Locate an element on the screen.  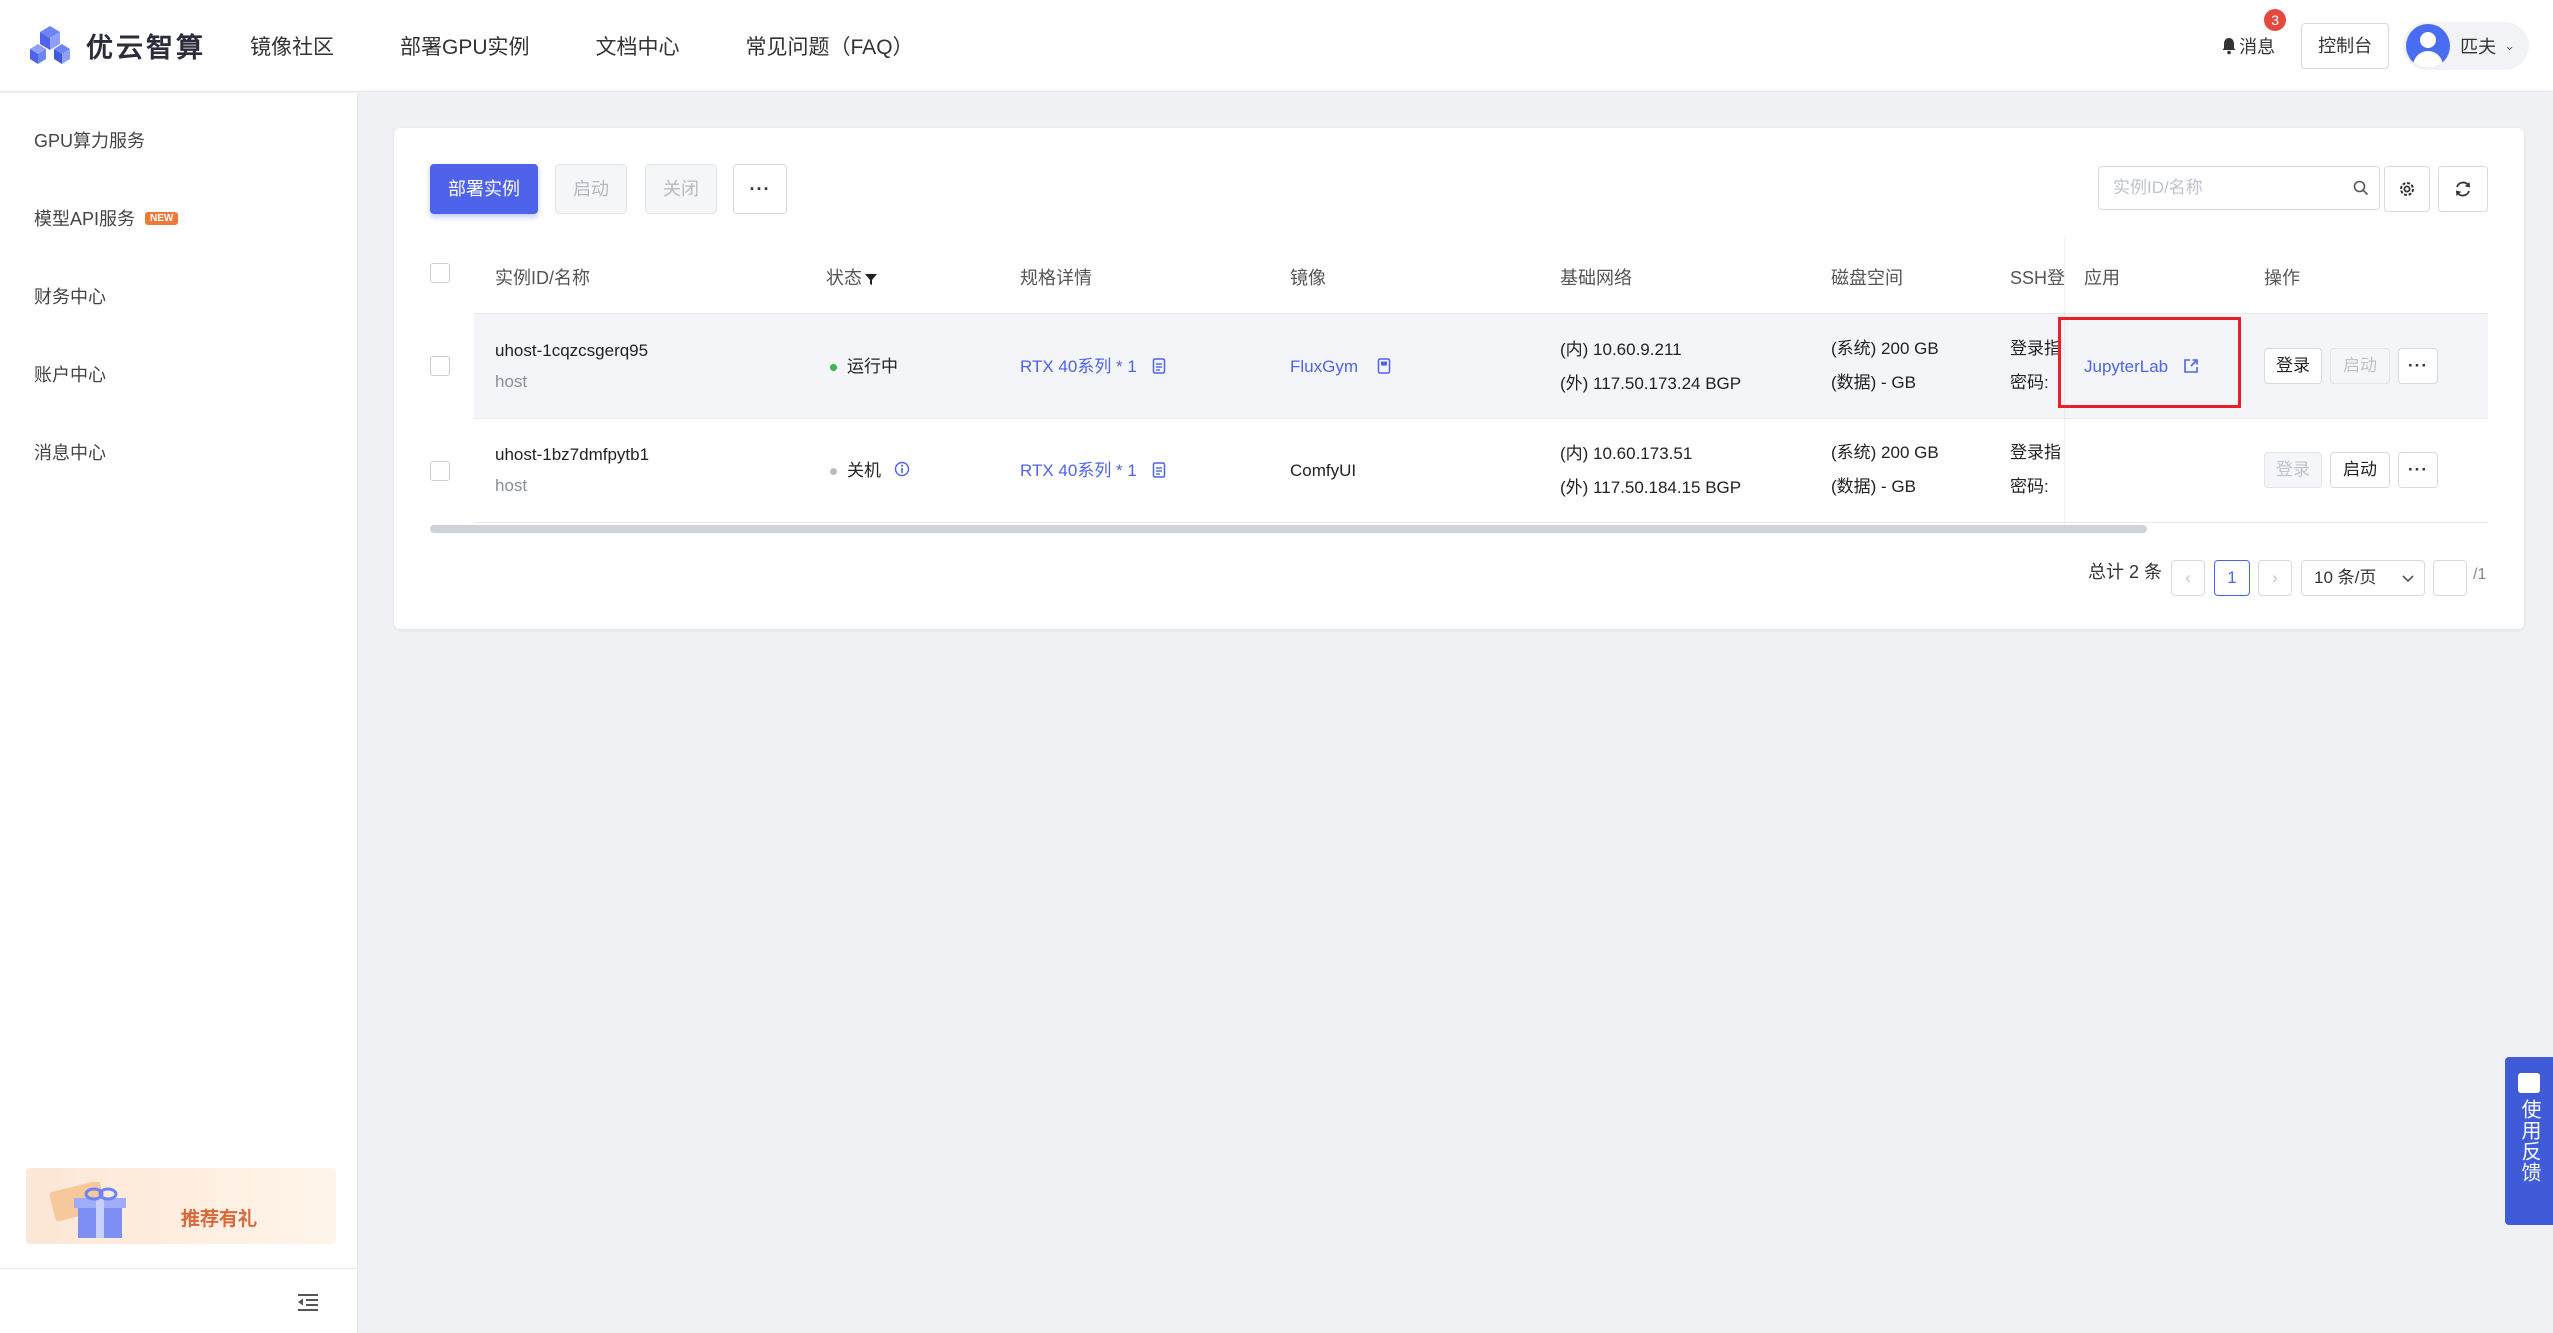
sidebar-item-label: 账户中心 is located at coordinates (70, 375).